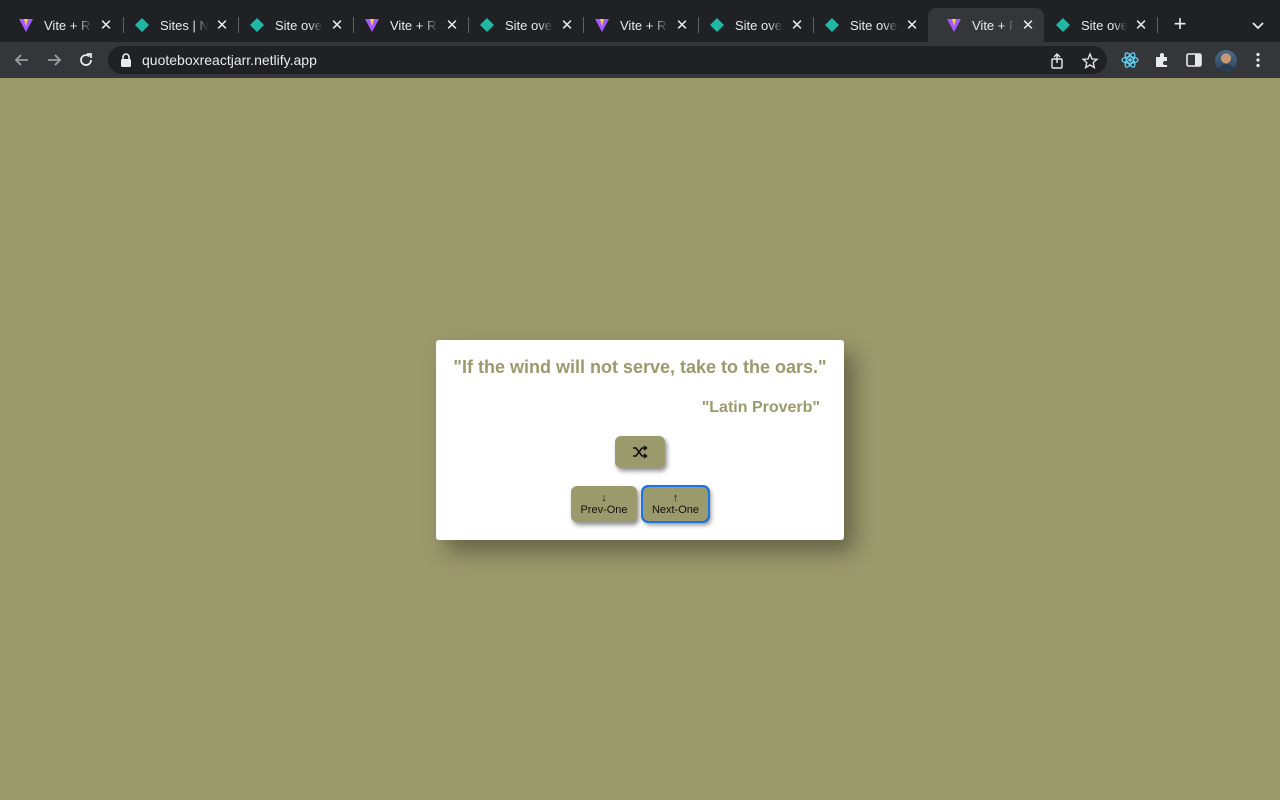 The height and width of the screenshot is (800, 1280). I want to click on star-icon, so click(1090, 61).